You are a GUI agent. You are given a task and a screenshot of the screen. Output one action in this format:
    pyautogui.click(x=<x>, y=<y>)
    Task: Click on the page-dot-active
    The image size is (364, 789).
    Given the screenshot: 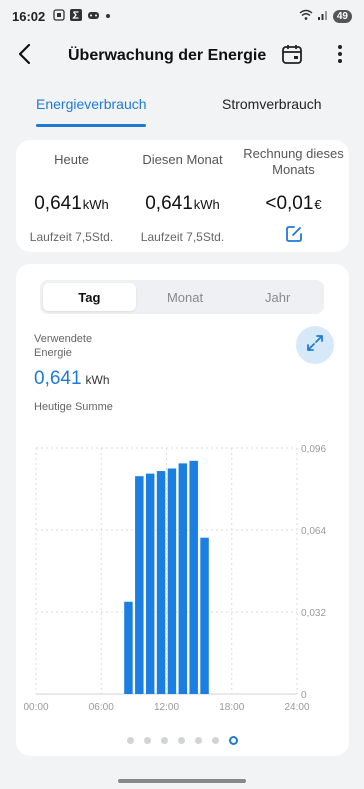 What is the action you would take?
    pyautogui.click(x=233, y=740)
    